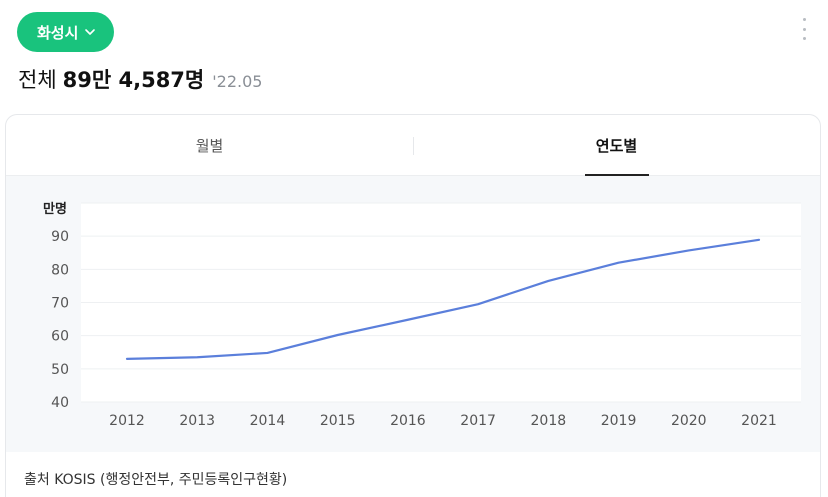  I want to click on y-axis-unit-label: 만명, so click(55, 209).